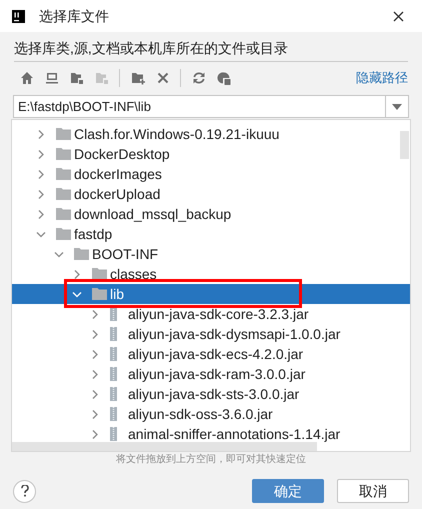 This screenshot has width=422, height=509. Describe the element at coordinates (211, 194) in the screenshot. I see `tree-row: dockerUpload` at that location.